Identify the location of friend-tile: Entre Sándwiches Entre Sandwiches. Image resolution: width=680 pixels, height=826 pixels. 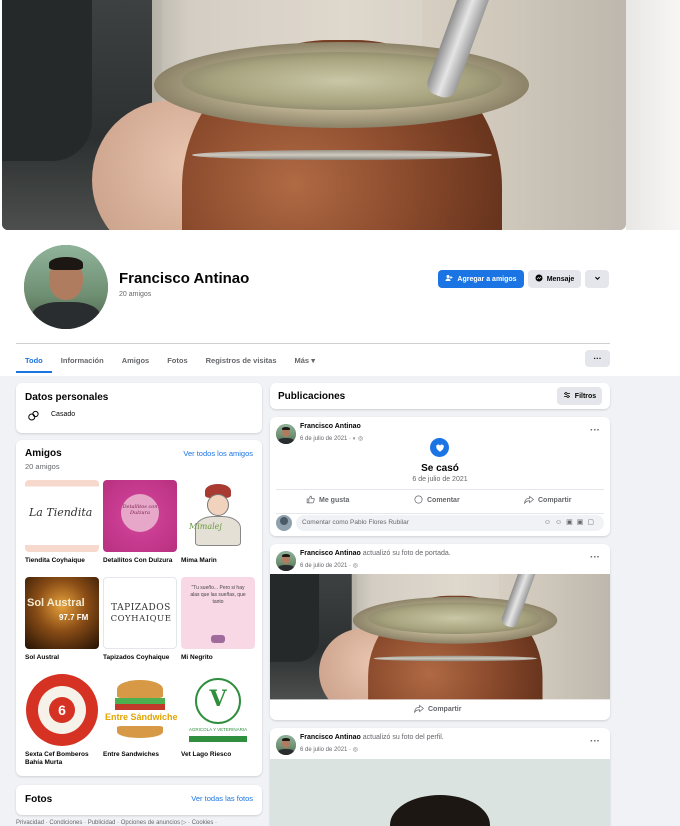
(140, 716).